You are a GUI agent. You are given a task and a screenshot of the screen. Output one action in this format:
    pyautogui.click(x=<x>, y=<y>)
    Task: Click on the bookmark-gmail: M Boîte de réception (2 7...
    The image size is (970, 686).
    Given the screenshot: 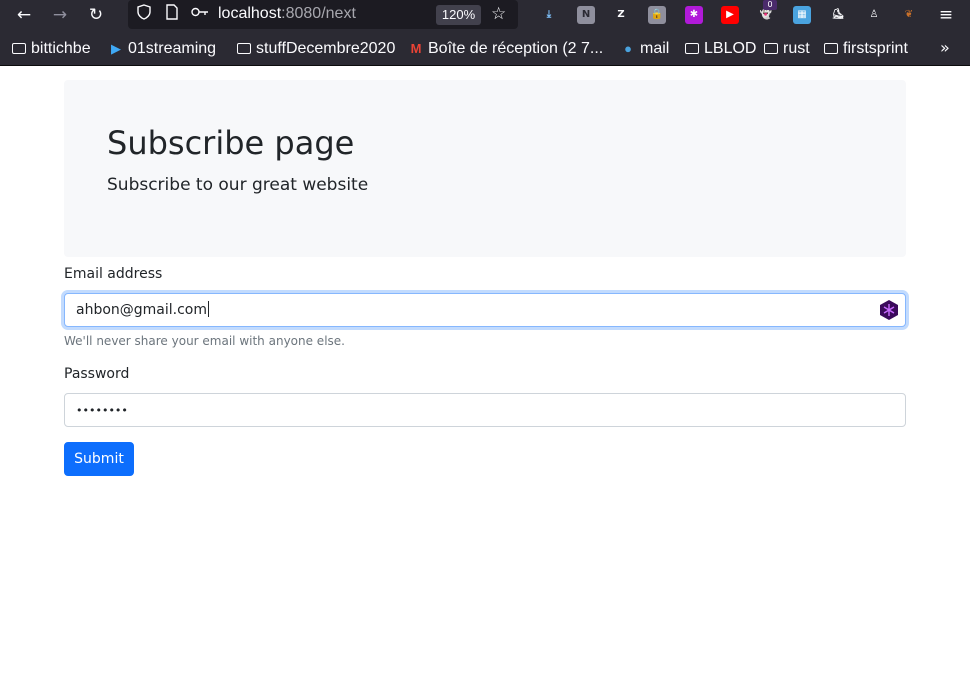 What is the action you would take?
    pyautogui.click(x=506, y=49)
    